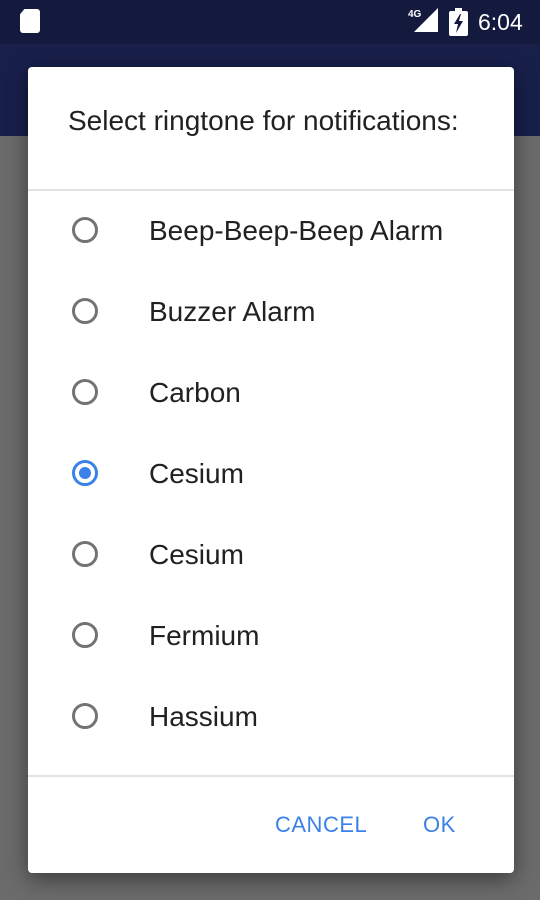  I want to click on ringtone-option-fermium: Fermium, so click(271, 638).